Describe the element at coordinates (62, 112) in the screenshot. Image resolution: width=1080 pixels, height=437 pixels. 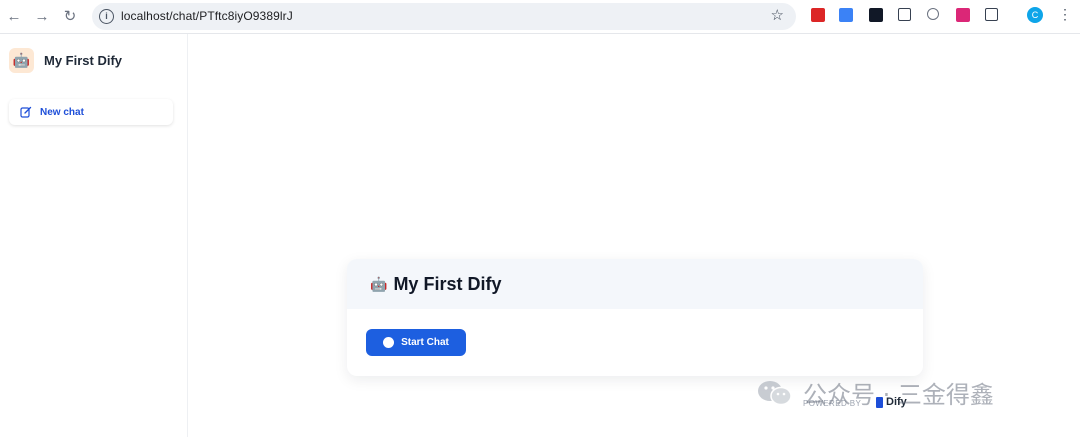
I see `new-chat-label: New chat` at that location.